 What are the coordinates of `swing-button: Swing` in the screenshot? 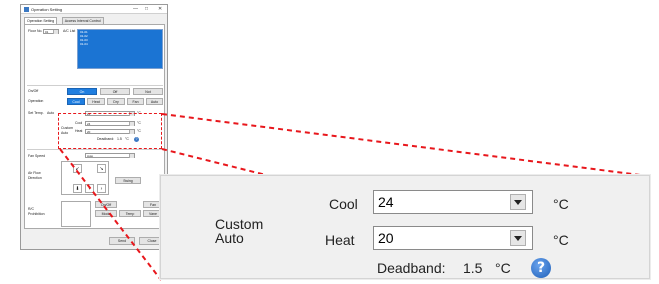 It's located at (128, 180).